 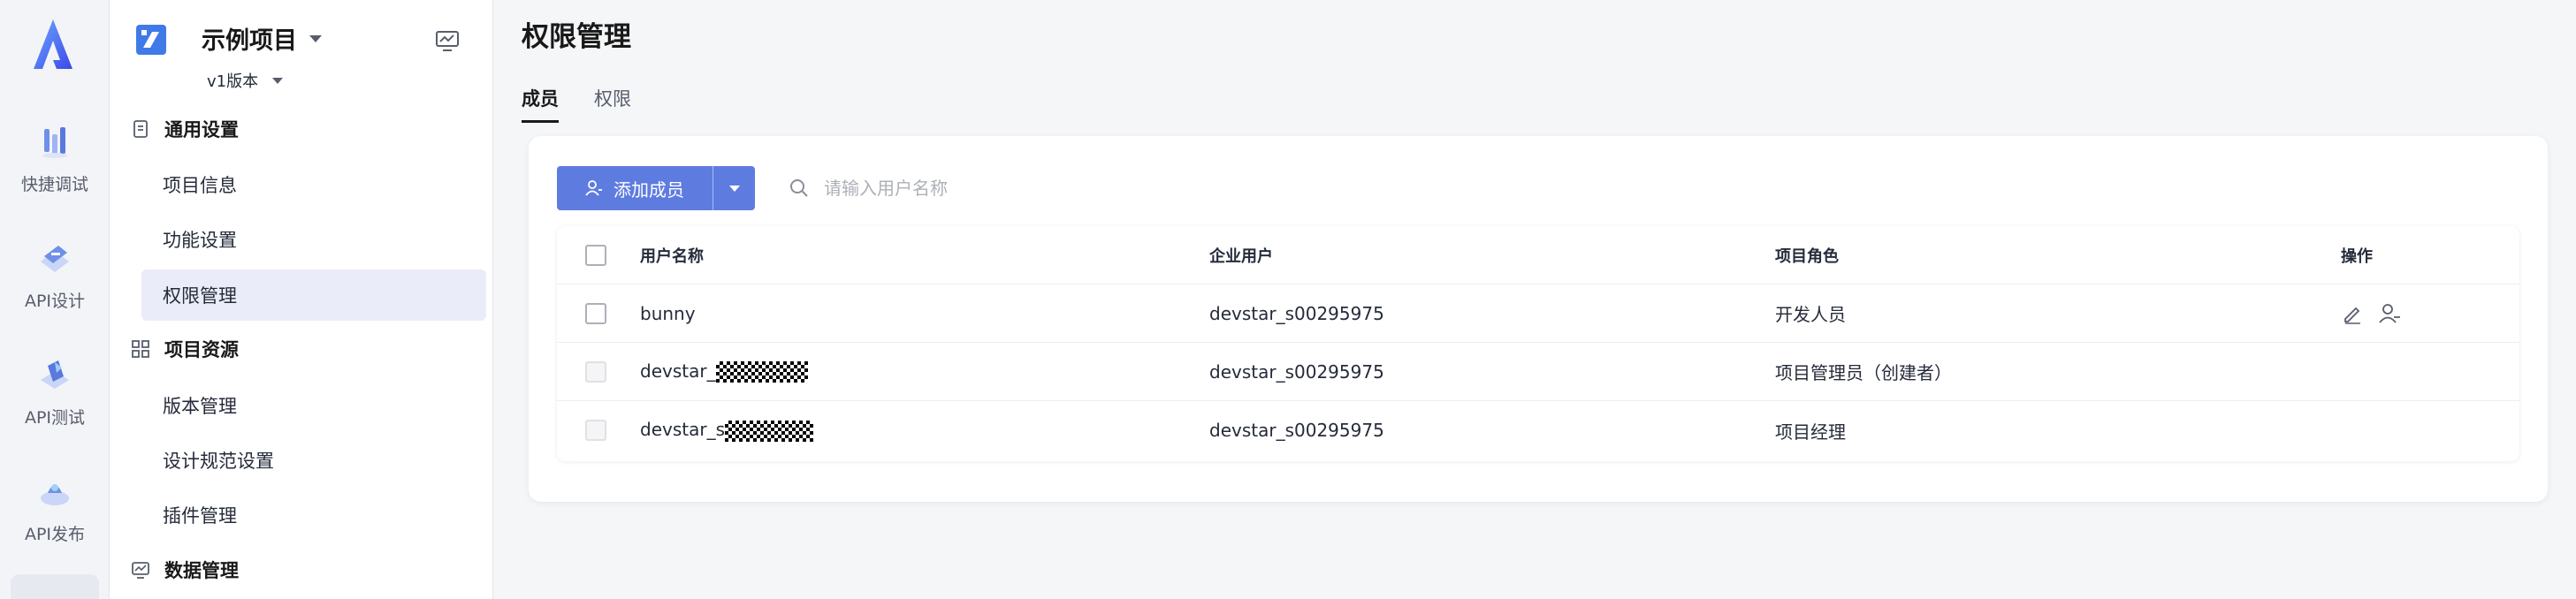 What do you see at coordinates (201, 570) in the screenshot?
I see `group-title: 数据管理` at bounding box center [201, 570].